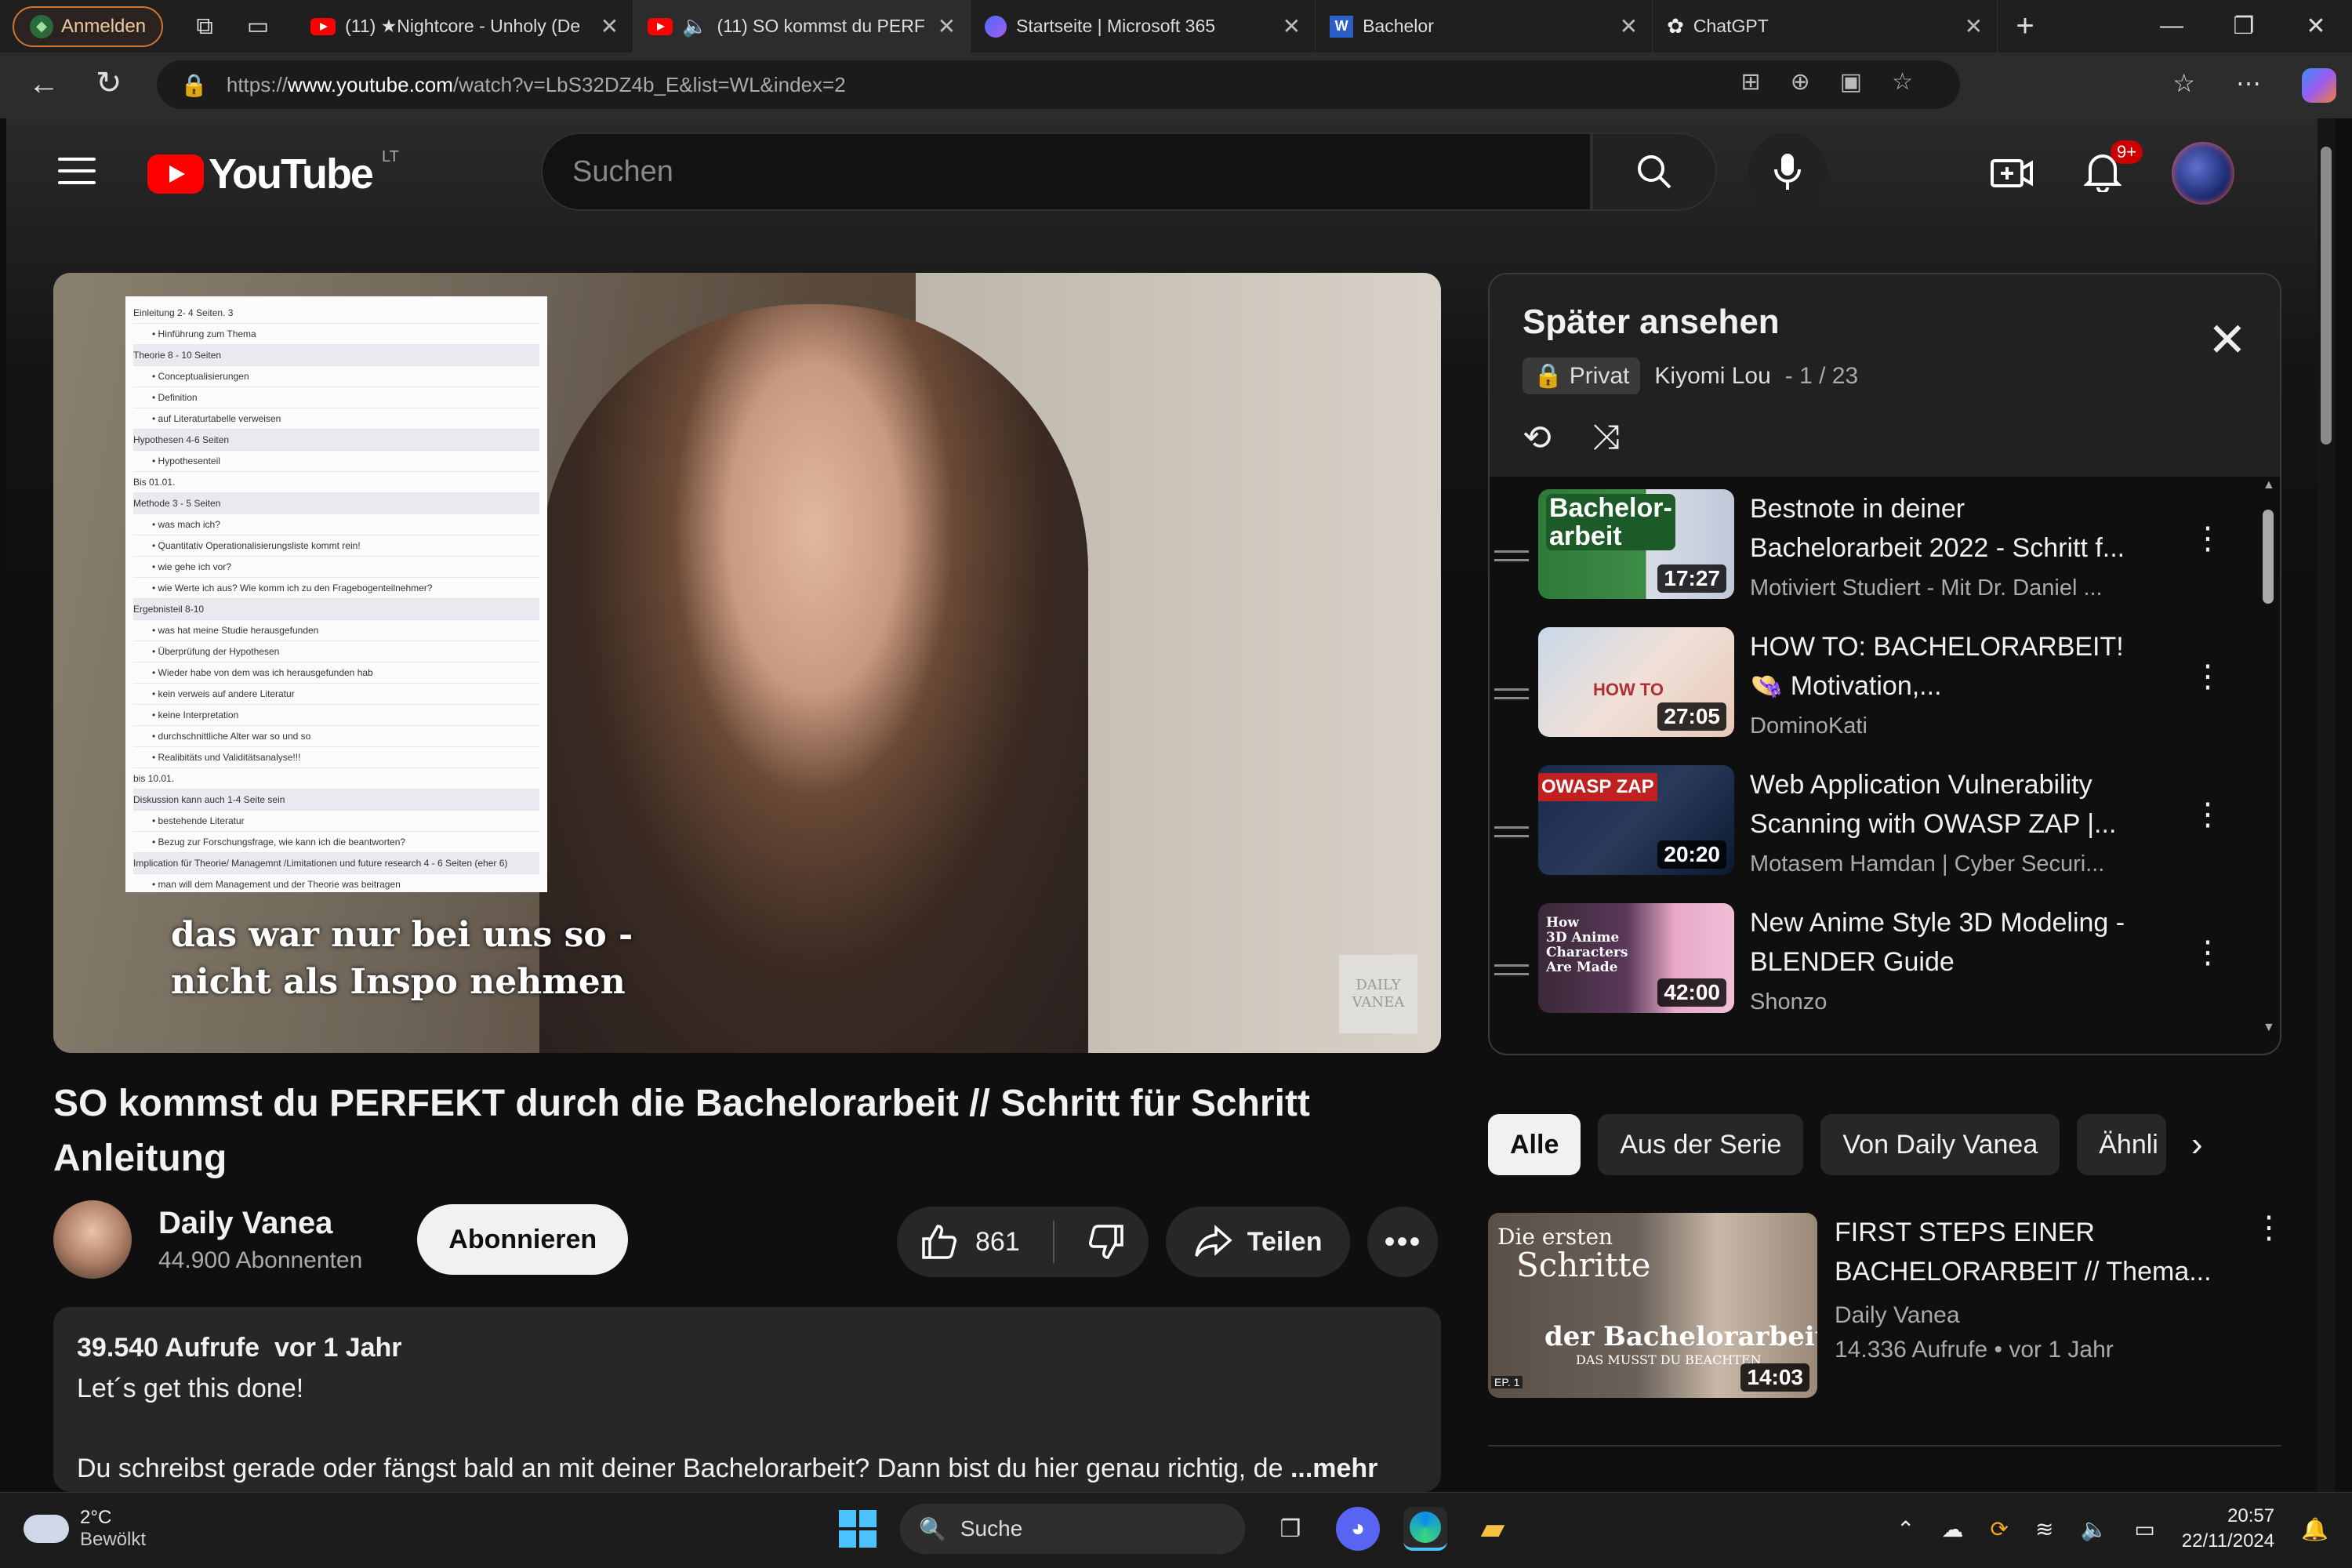 The width and height of the screenshot is (2352, 1568). I want to click on maximize-icon: ❐, so click(2244, 27).